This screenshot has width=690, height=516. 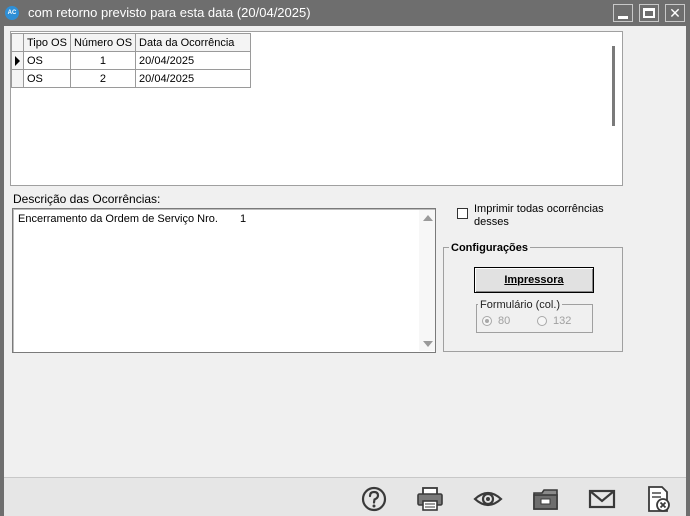 I want to click on radio-132-columns, so click(x=542, y=321).